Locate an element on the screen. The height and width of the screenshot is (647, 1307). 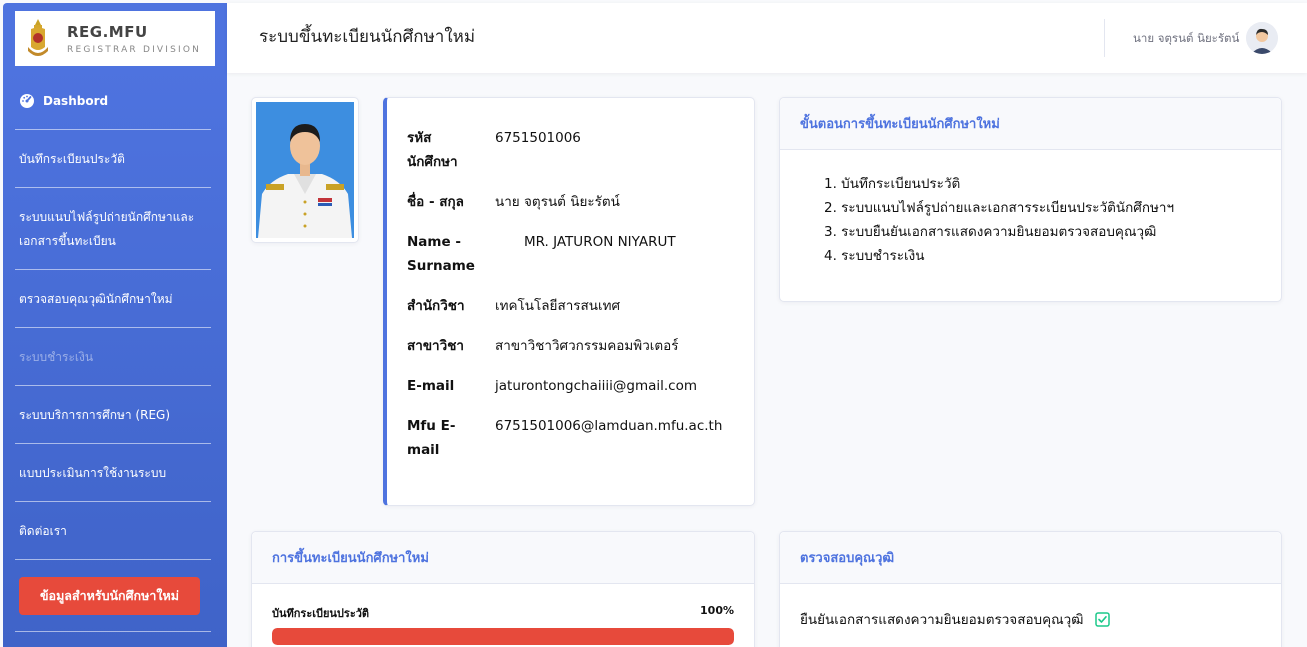
steps-card-header: ขั้นตอนการขึ้นทะเบียนนักศึกษาใหม่ is located at coordinates (1030, 124).